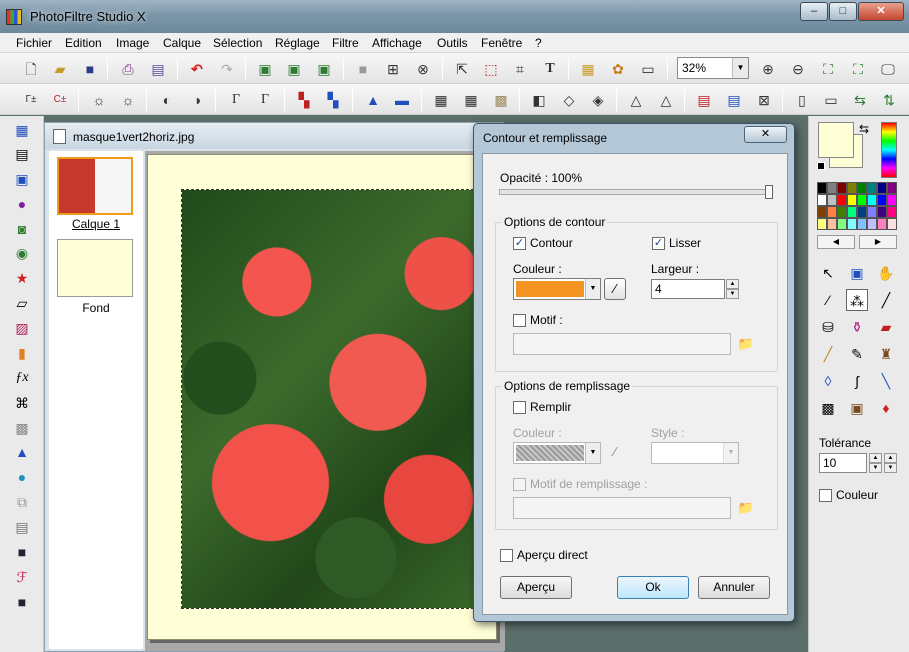 This screenshot has width=909, height=652. Describe the element at coordinates (83, 43) in the screenshot. I see `menu-edition: Edition` at that location.